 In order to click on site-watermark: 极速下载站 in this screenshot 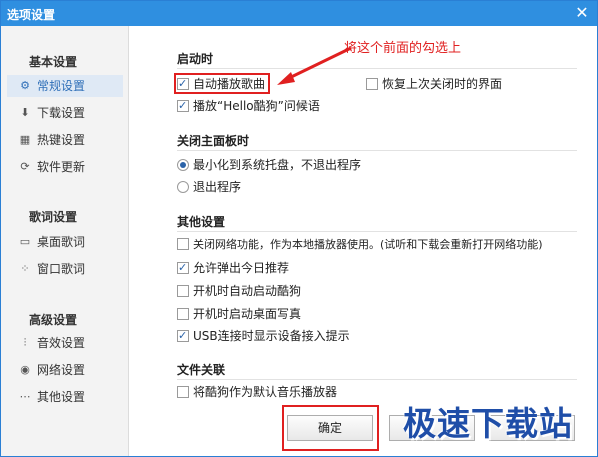, I will do `click(488, 423)`.